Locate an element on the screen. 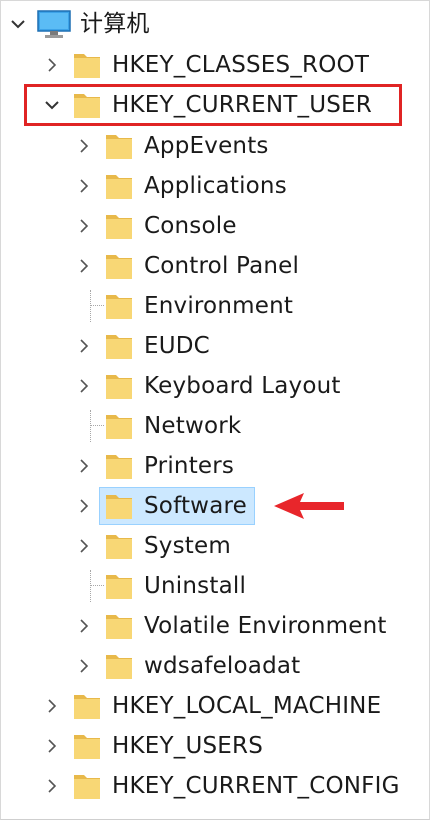 This screenshot has width=430, height=820. tree-node-hkey-current-config: HKEY_CURRENT_CONFIG is located at coordinates (215, 786).